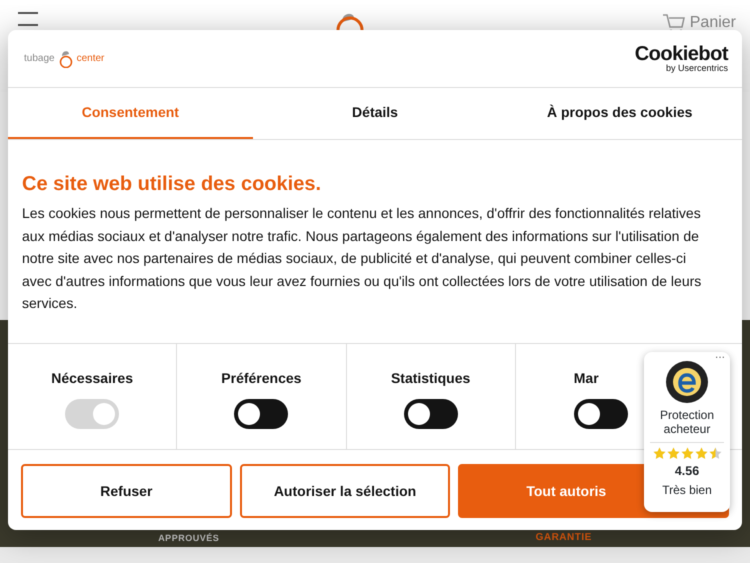  I want to click on provider-logo: Cookiebot by Usercentrics, so click(681, 58).